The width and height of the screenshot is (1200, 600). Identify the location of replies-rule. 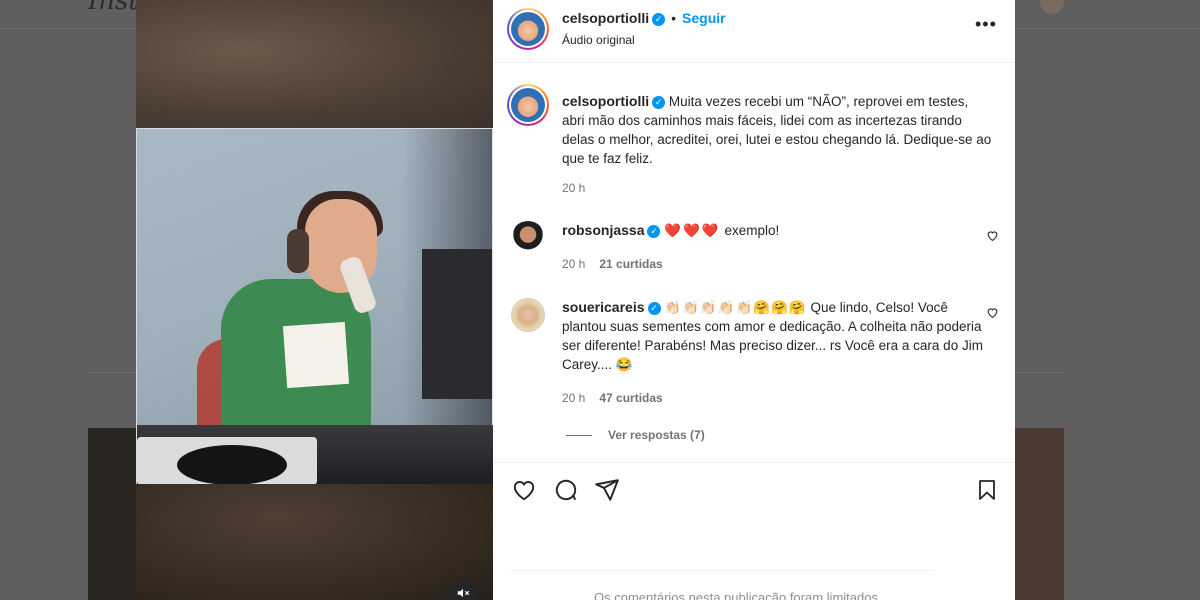
(579, 435).